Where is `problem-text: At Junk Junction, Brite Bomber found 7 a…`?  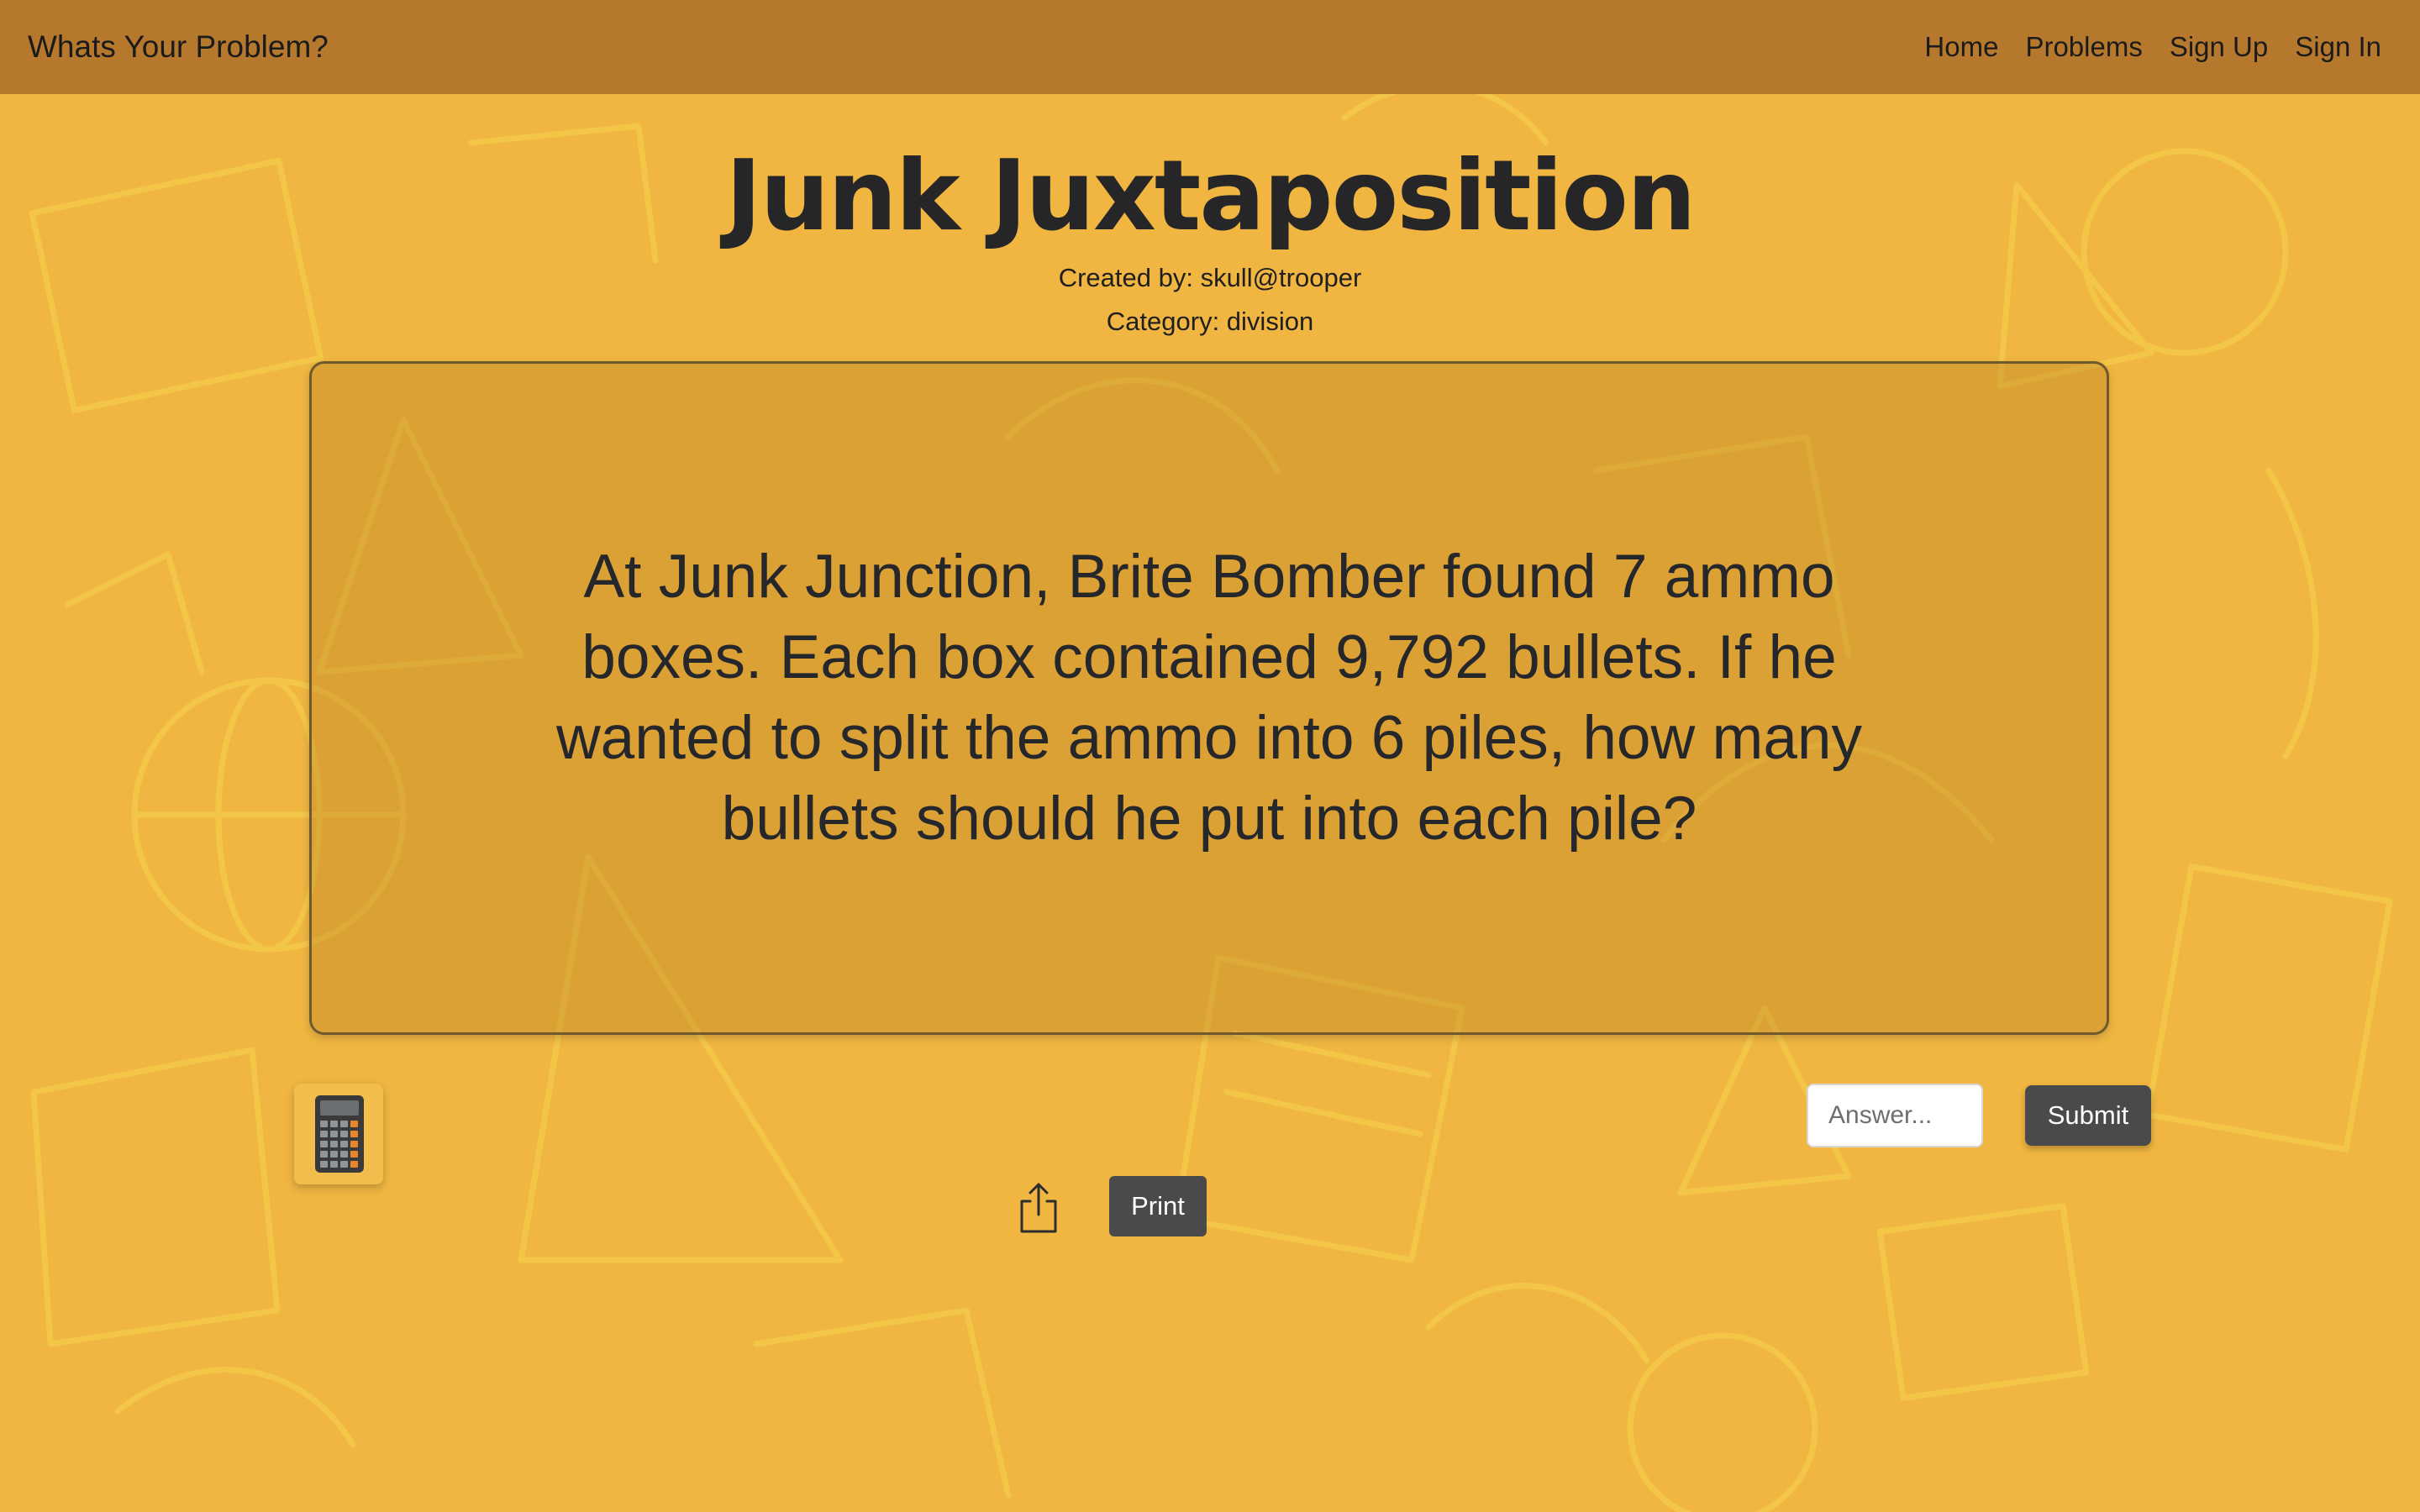 problem-text: At Junk Junction, Brite Bomber found 7 a… is located at coordinates (1209, 698).